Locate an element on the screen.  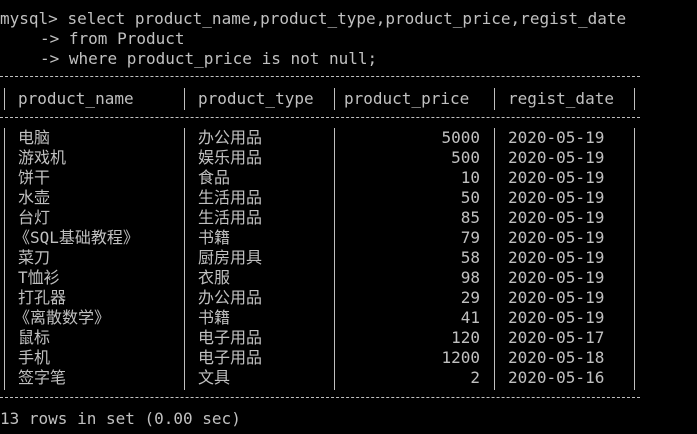
column-header-product-name: product_name is located at coordinates (76, 98).